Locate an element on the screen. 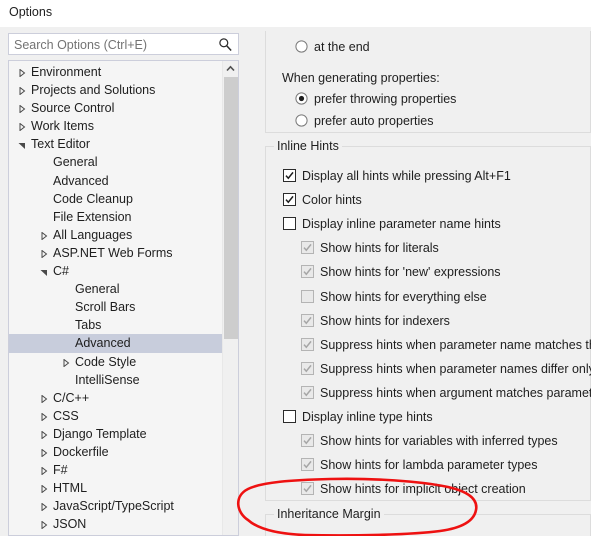 This screenshot has width=591, height=536. tree-item-scroll-bars: Scroll Bars is located at coordinates (115, 307).